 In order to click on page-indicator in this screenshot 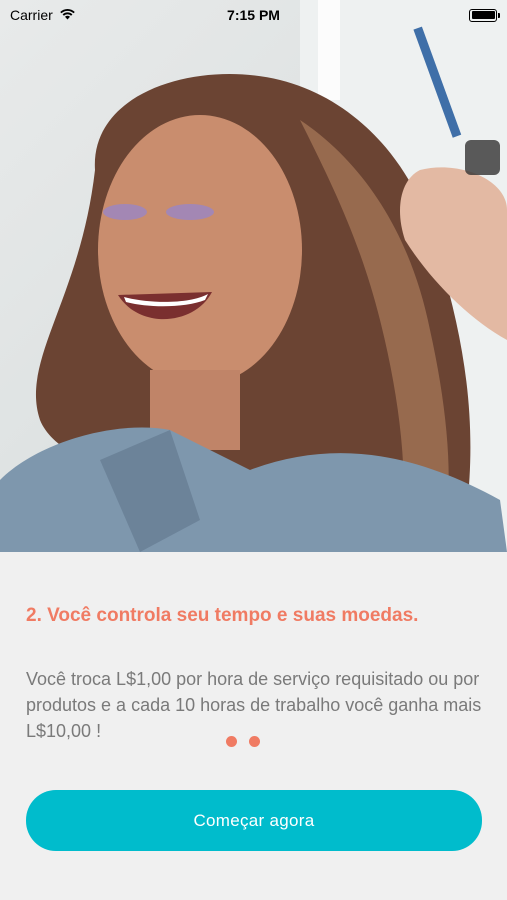, I will do `click(243, 741)`.